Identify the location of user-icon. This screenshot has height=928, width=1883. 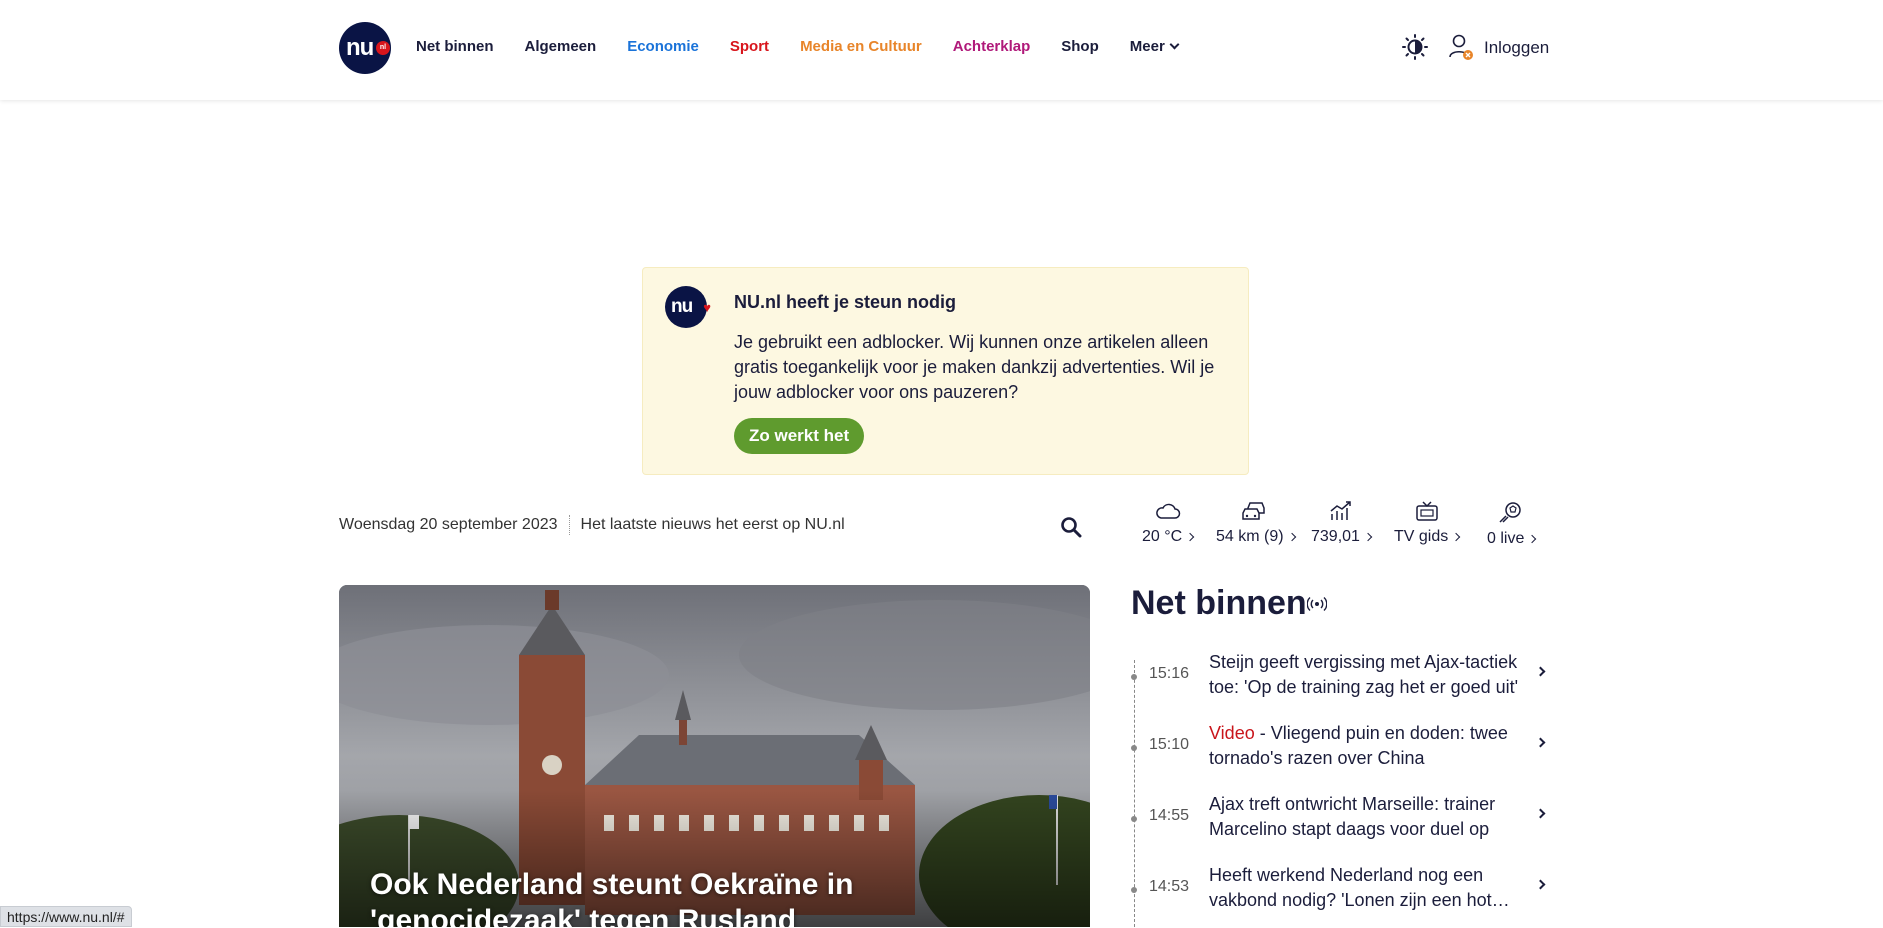
(1461, 47).